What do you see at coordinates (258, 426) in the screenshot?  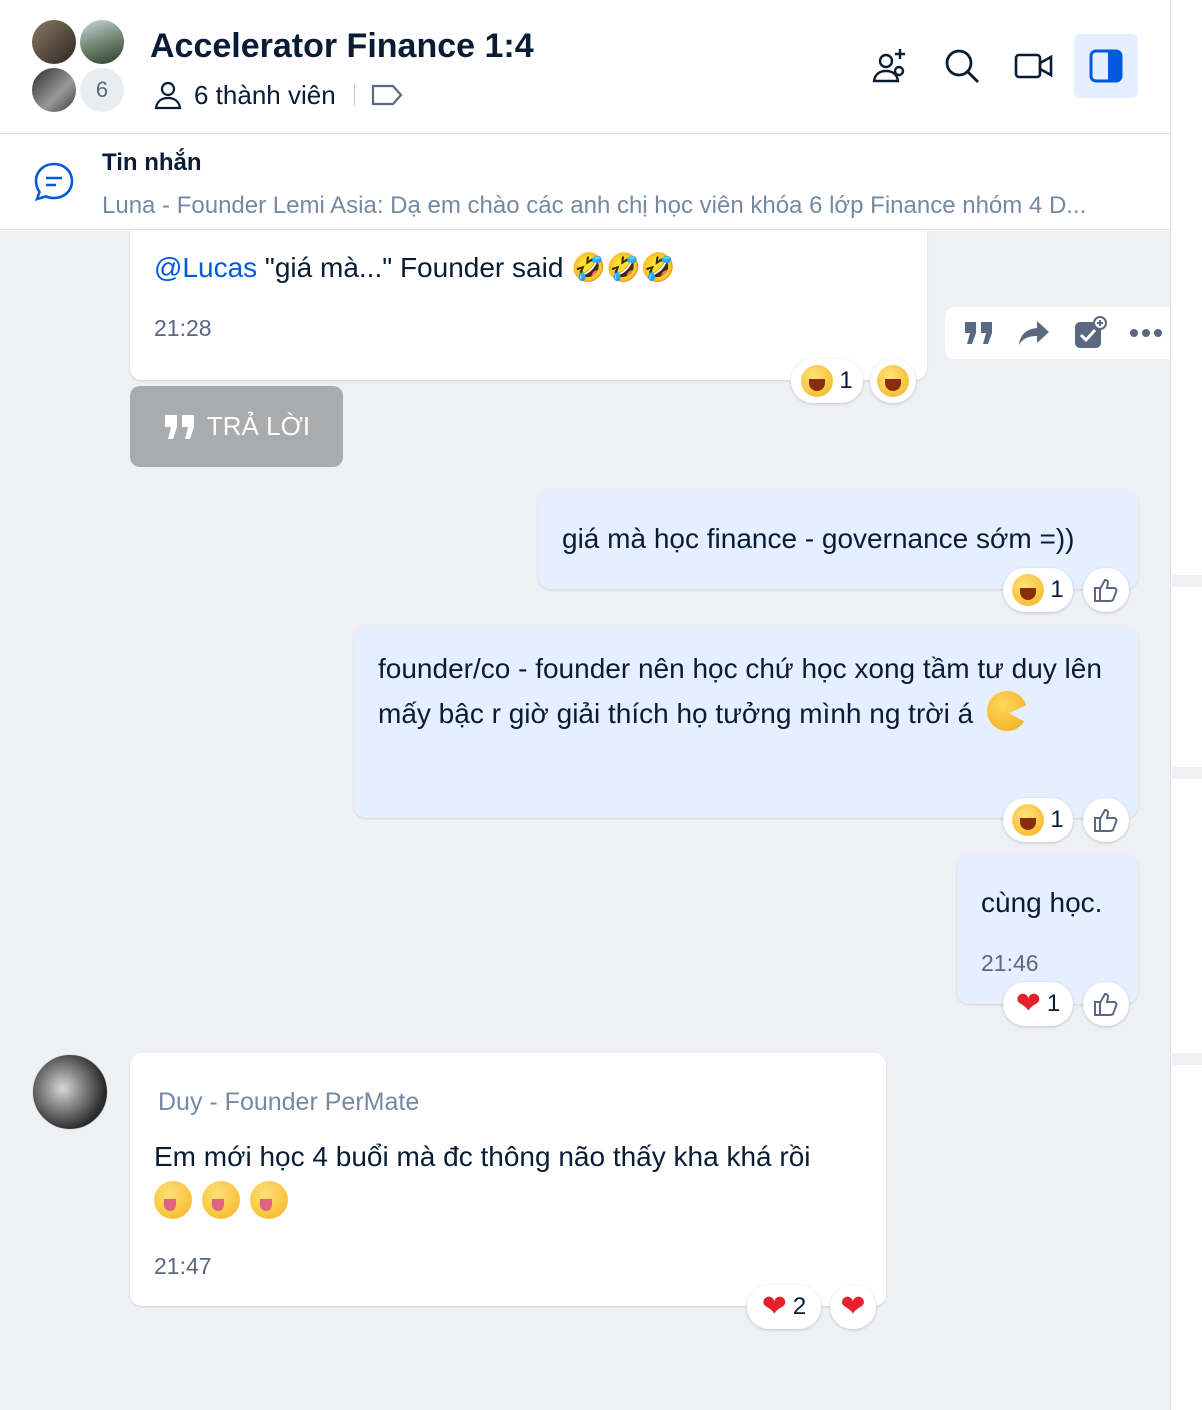 I see `reply-label: TRẢ LỜI` at bounding box center [258, 426].